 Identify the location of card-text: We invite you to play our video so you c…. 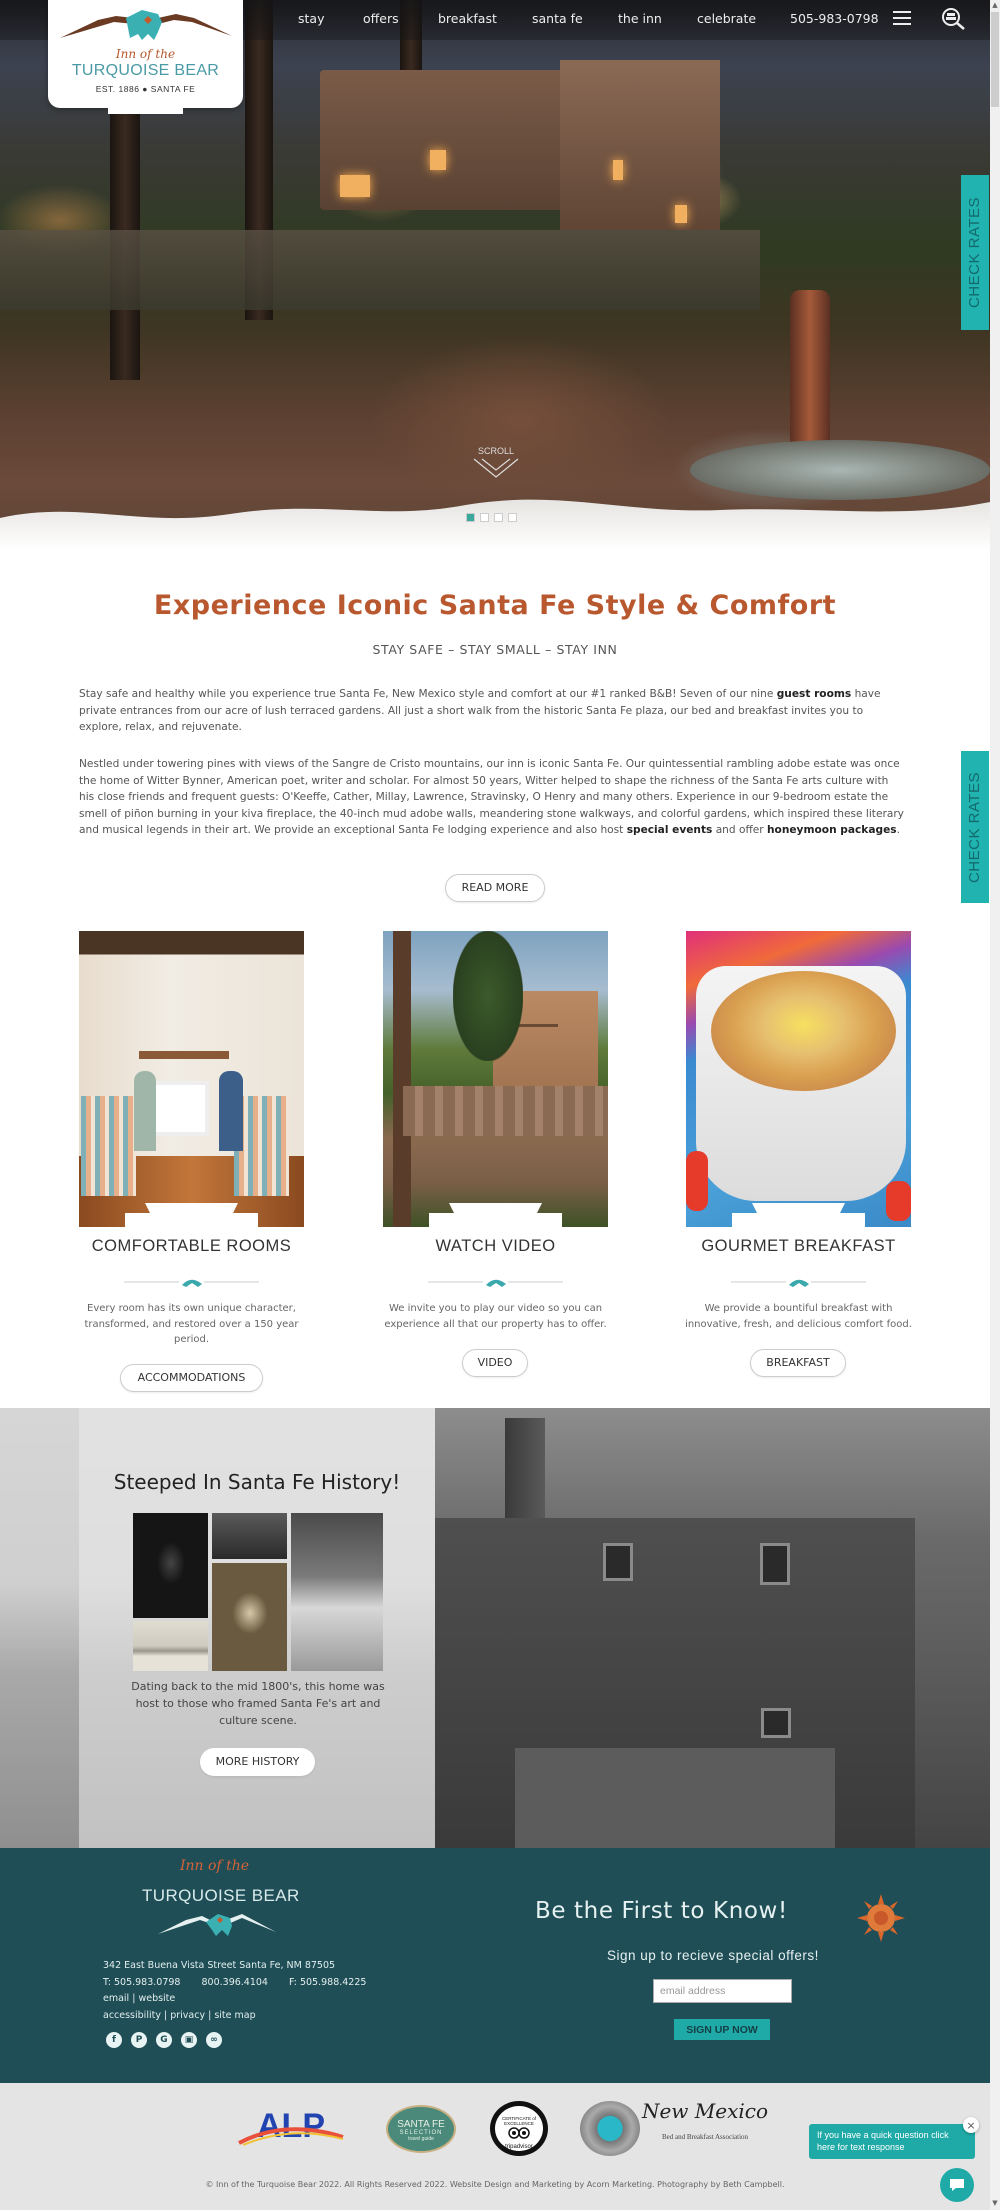
(495, 1316).